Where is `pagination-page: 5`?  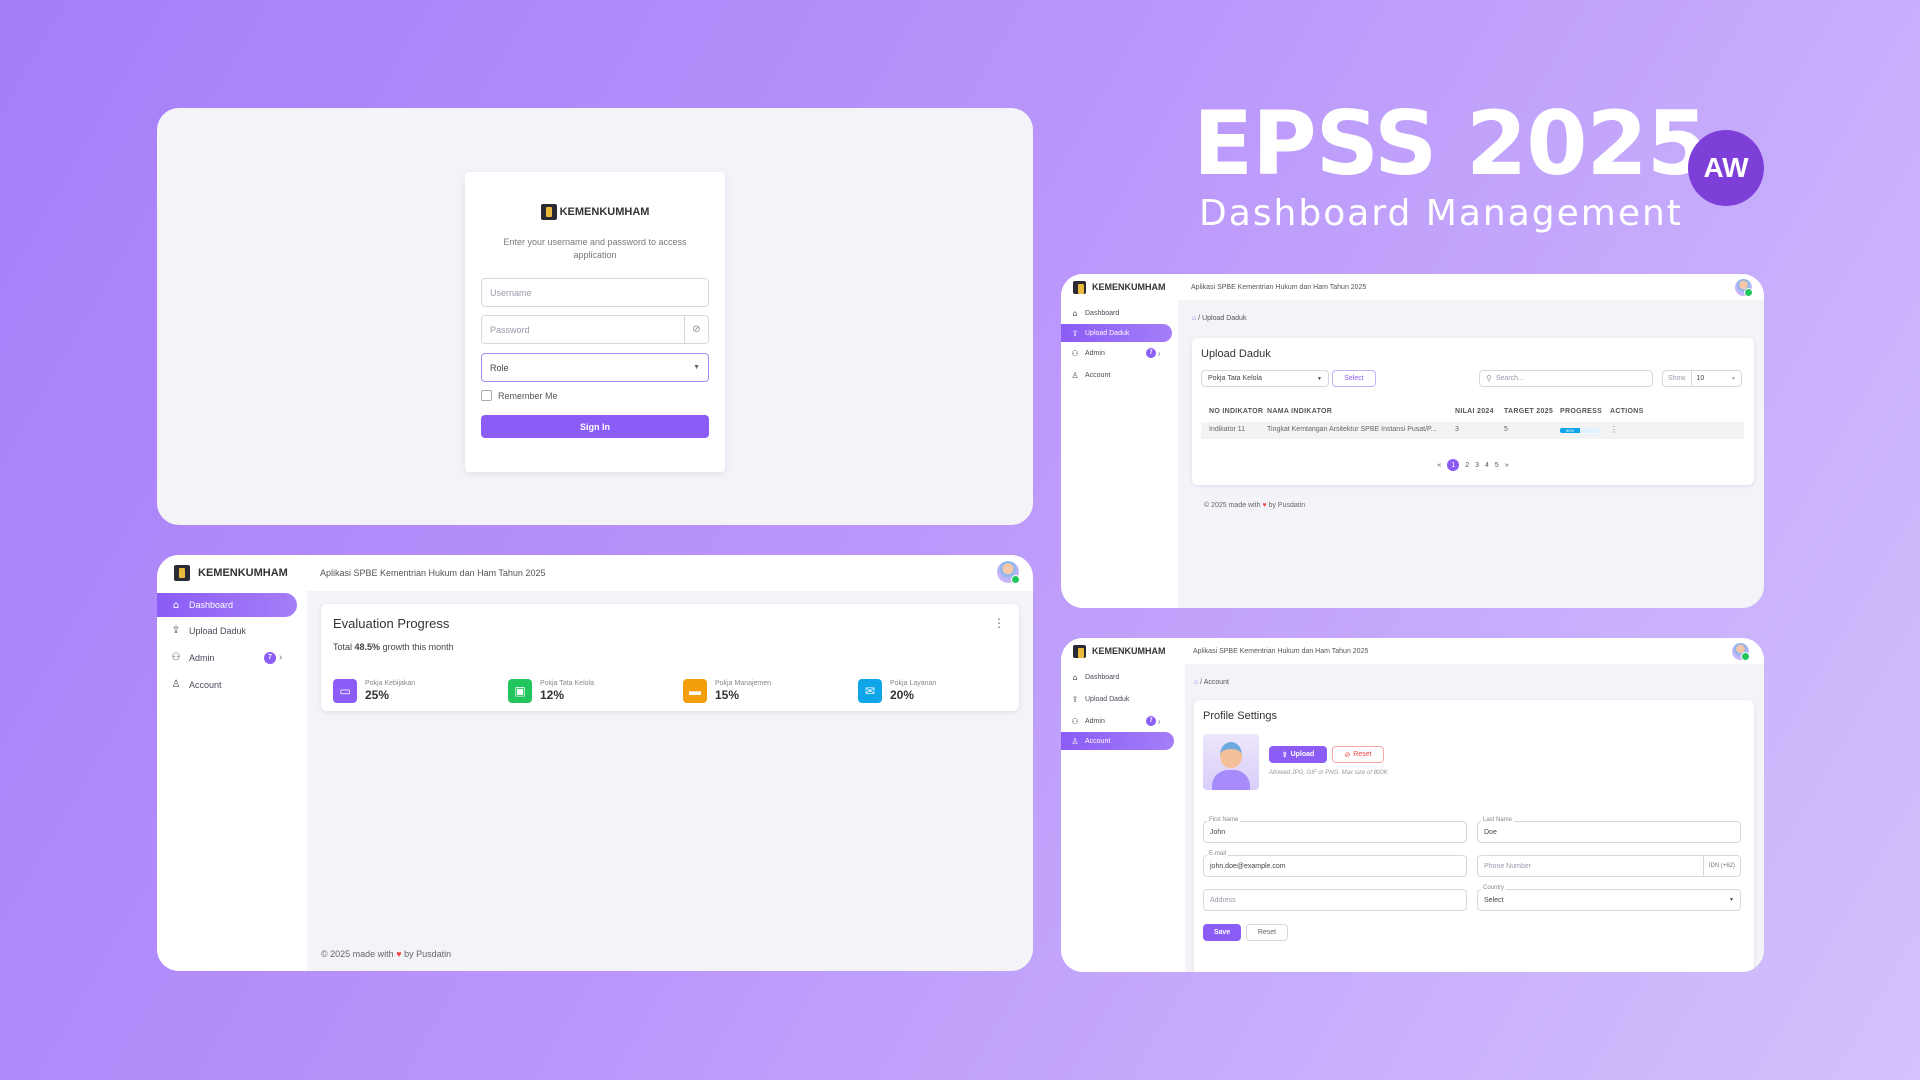 pagination-page: 5 is located at coordinates (1497, 465).